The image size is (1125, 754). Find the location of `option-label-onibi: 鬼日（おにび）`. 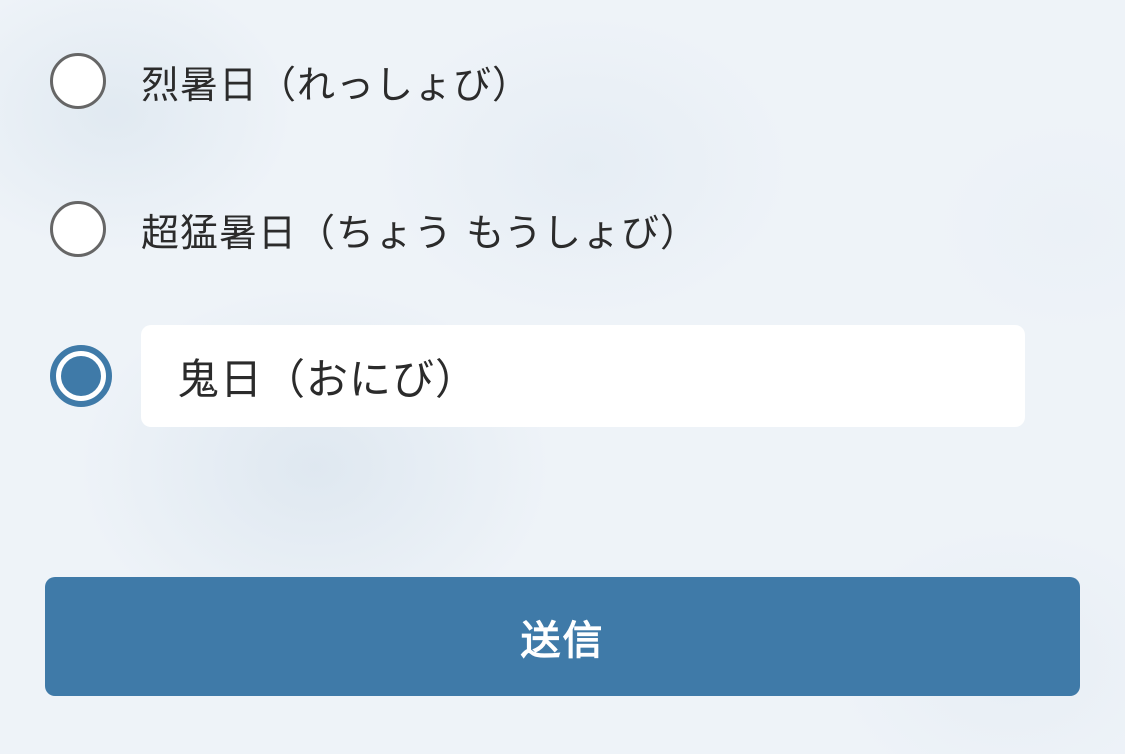

option-label-onibi: 鬼日（おにび） is located at coordinates (328, 379).